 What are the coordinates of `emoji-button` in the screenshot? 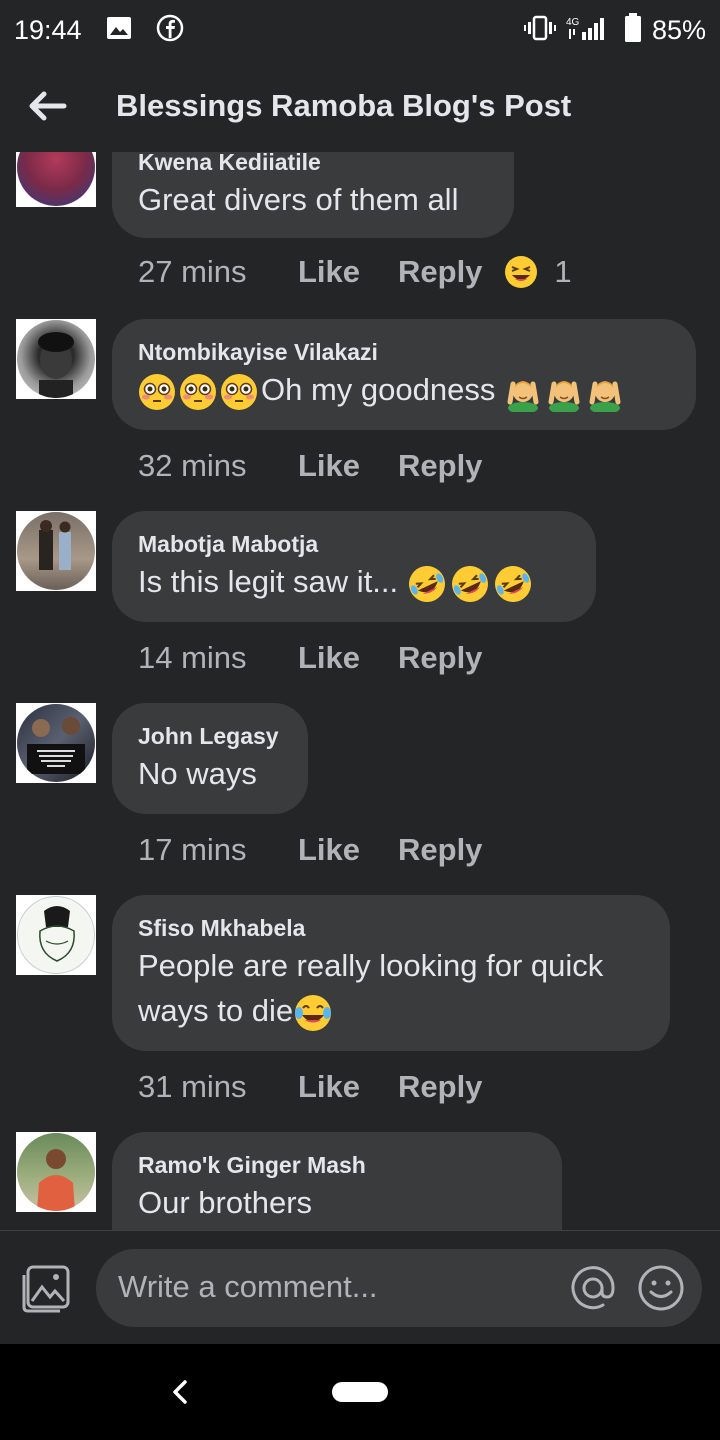 It's located at (661, 1288).